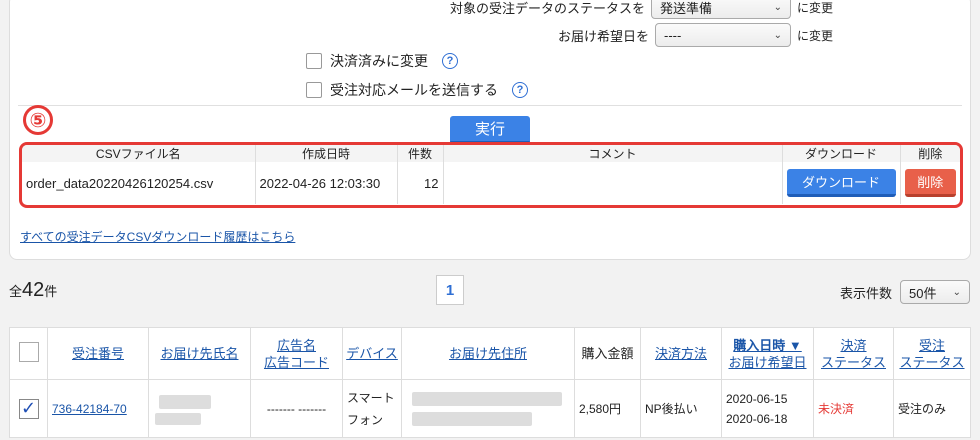 The width and height of the screenshot is (980, 440). I want to click on csv-history-link: すべての受注データCSVダウンロード履歴はこちら, so click(157, 236).